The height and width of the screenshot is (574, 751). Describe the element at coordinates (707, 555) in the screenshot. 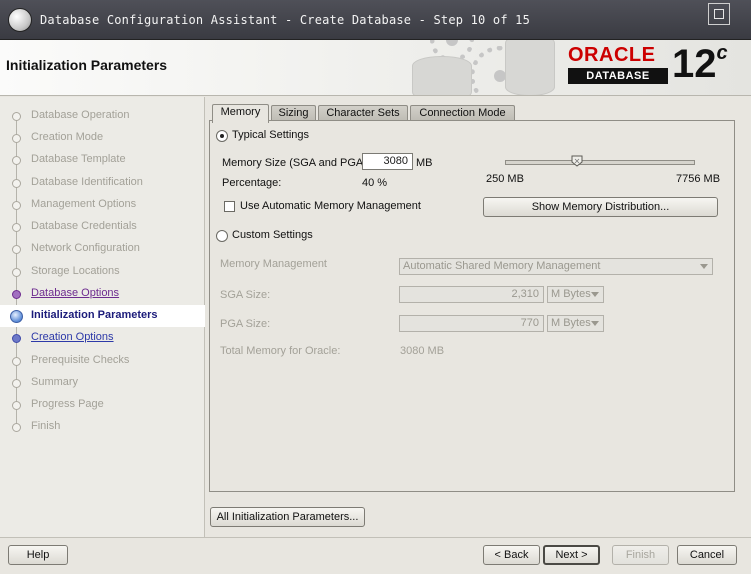

I see `cancel-button: Cancel` at that location.